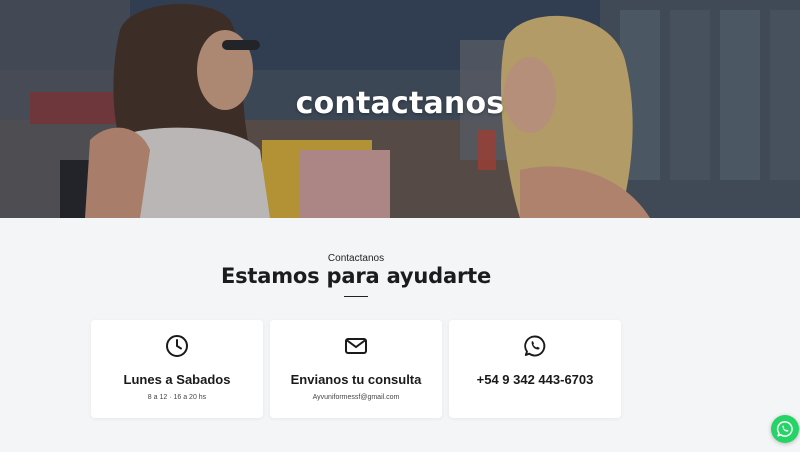 This screenshot has height=452, width=800. I want to click on clock-icon, so click(177, 346).